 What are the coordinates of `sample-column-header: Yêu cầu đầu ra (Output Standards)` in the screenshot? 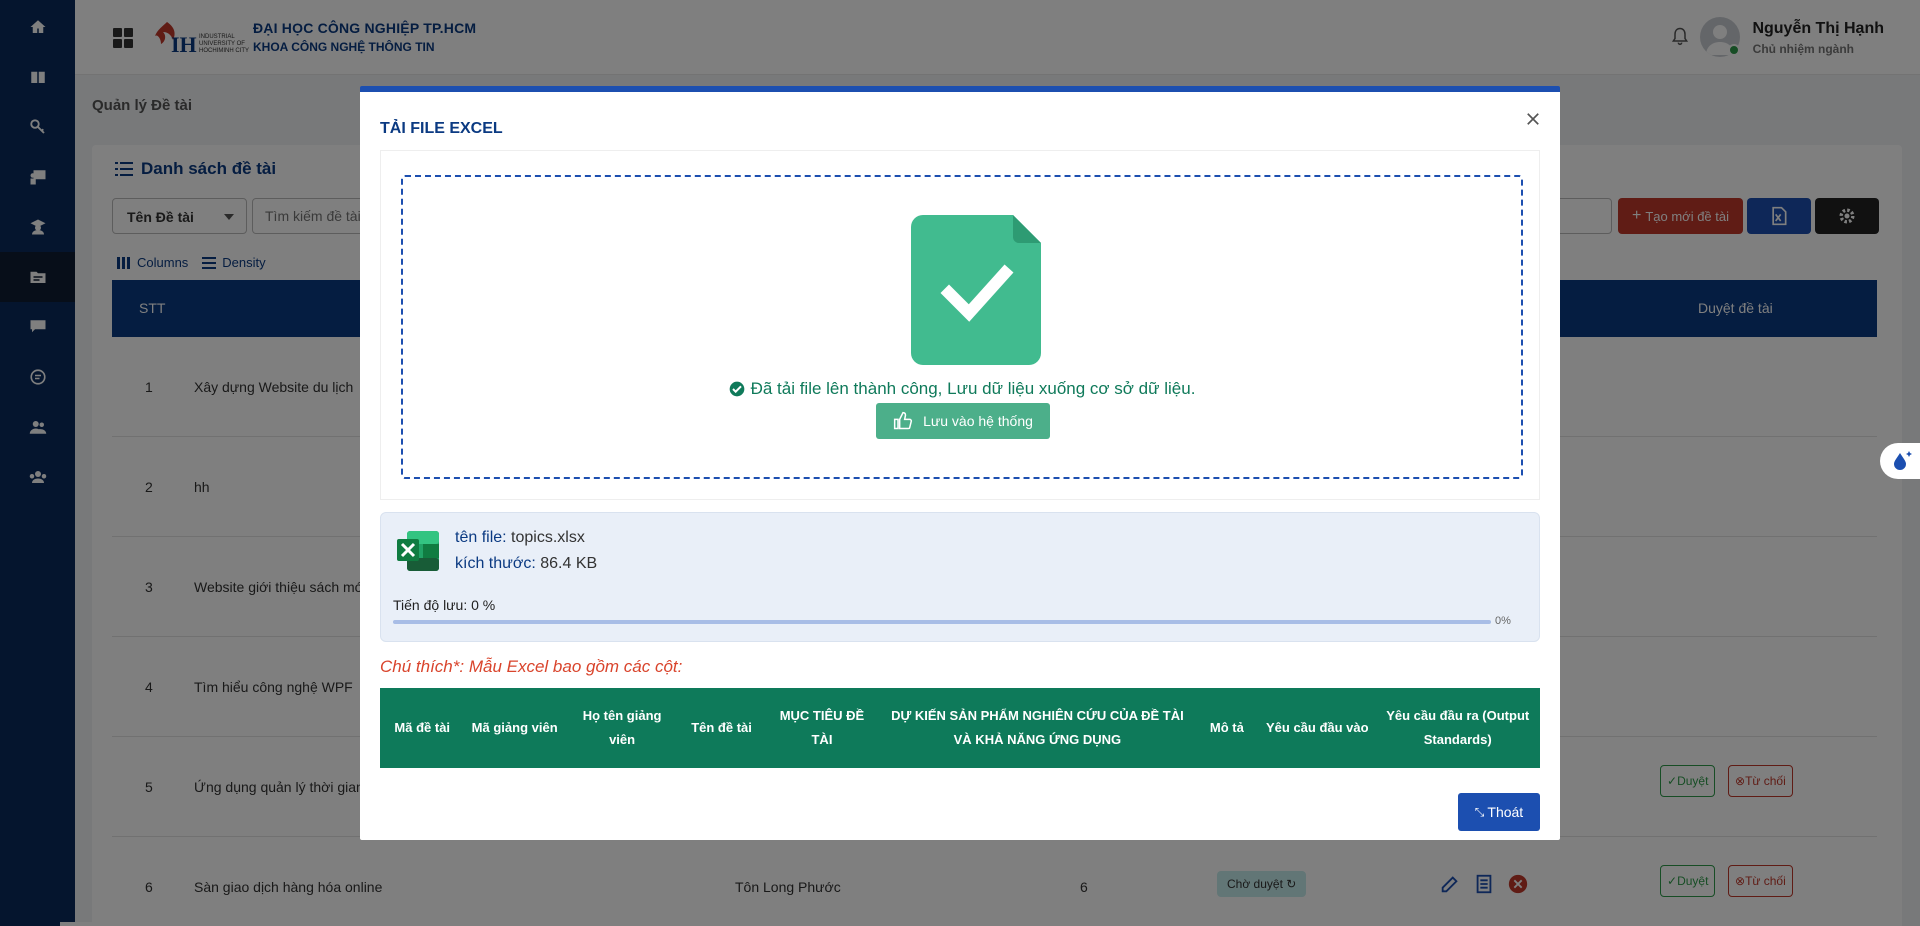 It's located at (1458, 727).